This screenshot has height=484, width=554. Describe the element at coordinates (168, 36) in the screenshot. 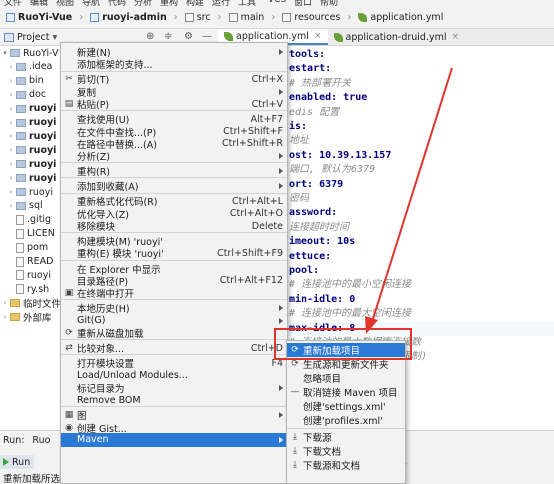

I see `collapse-all-icon: ≑` at that location.